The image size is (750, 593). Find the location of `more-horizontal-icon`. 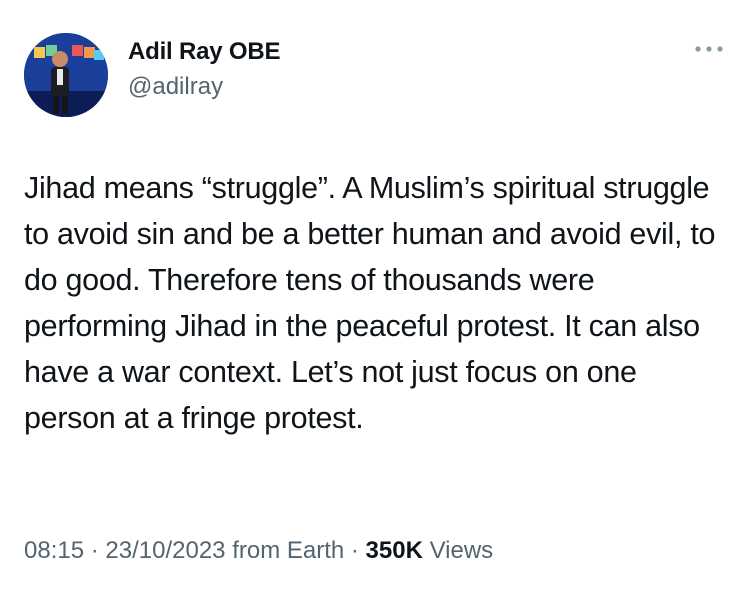

more-horizontal-icon is located at coordinates (709, 49).